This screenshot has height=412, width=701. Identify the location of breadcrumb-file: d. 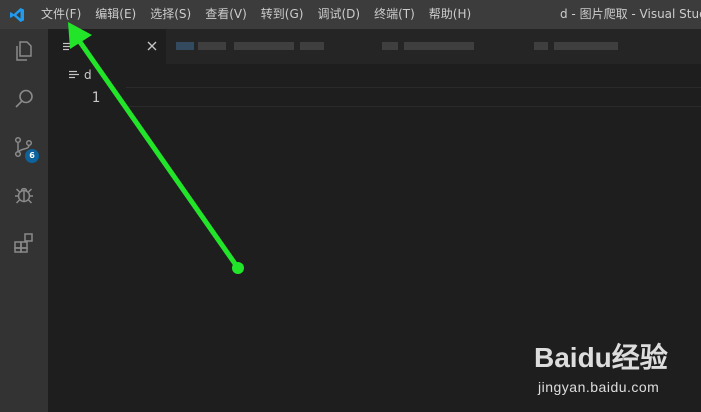
(88, 75).